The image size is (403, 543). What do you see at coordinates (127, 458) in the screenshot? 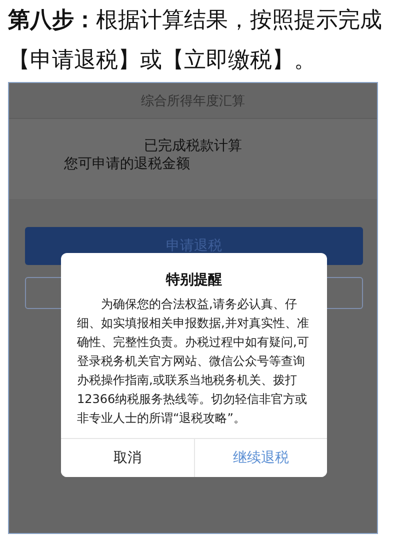
I see `cancel-button: 取消` at bounding box center [127, 458].